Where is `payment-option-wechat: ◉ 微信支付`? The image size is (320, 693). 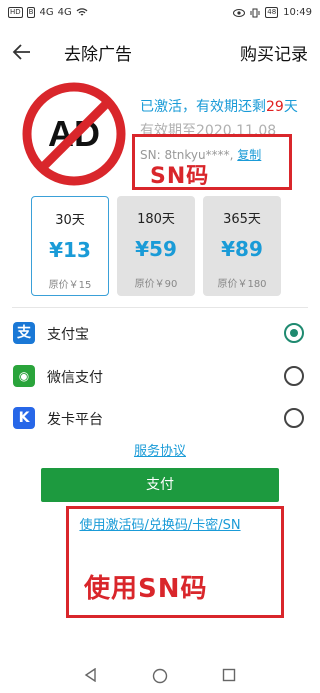
payment-option-wechat: ◉ 微信支付 is located at coordinates (160, 376).